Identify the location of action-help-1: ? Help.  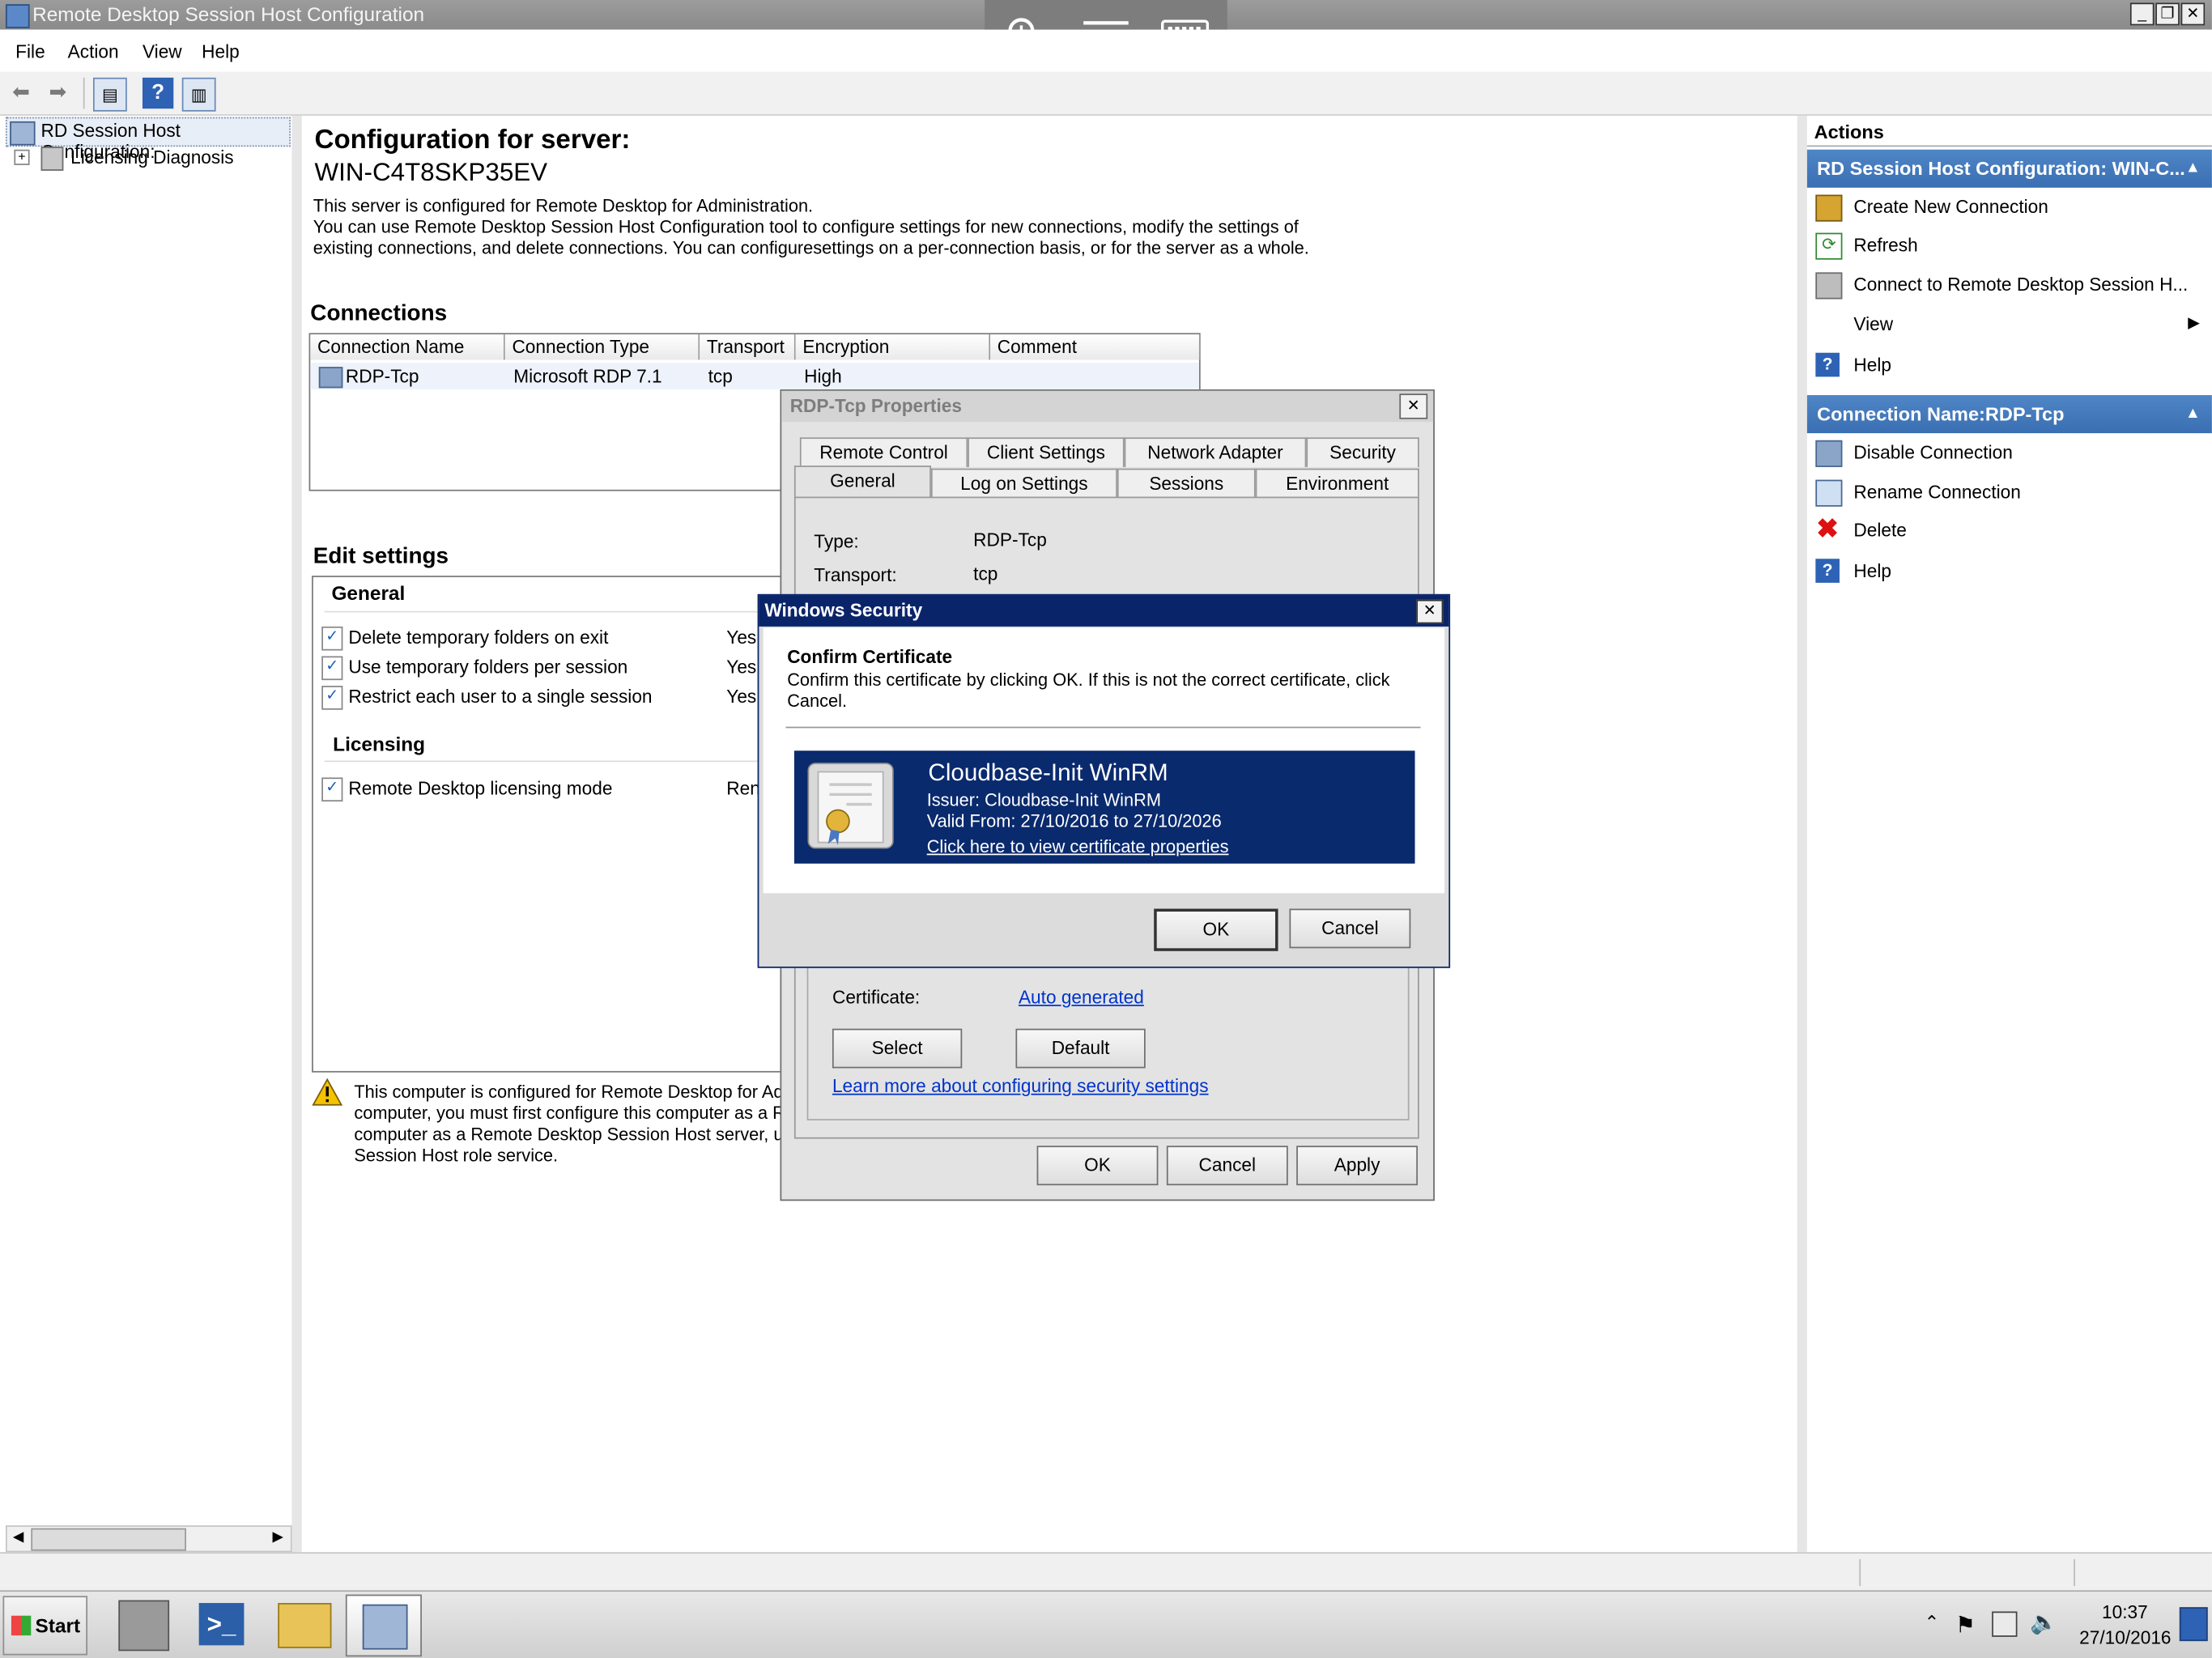
(2010, 365).